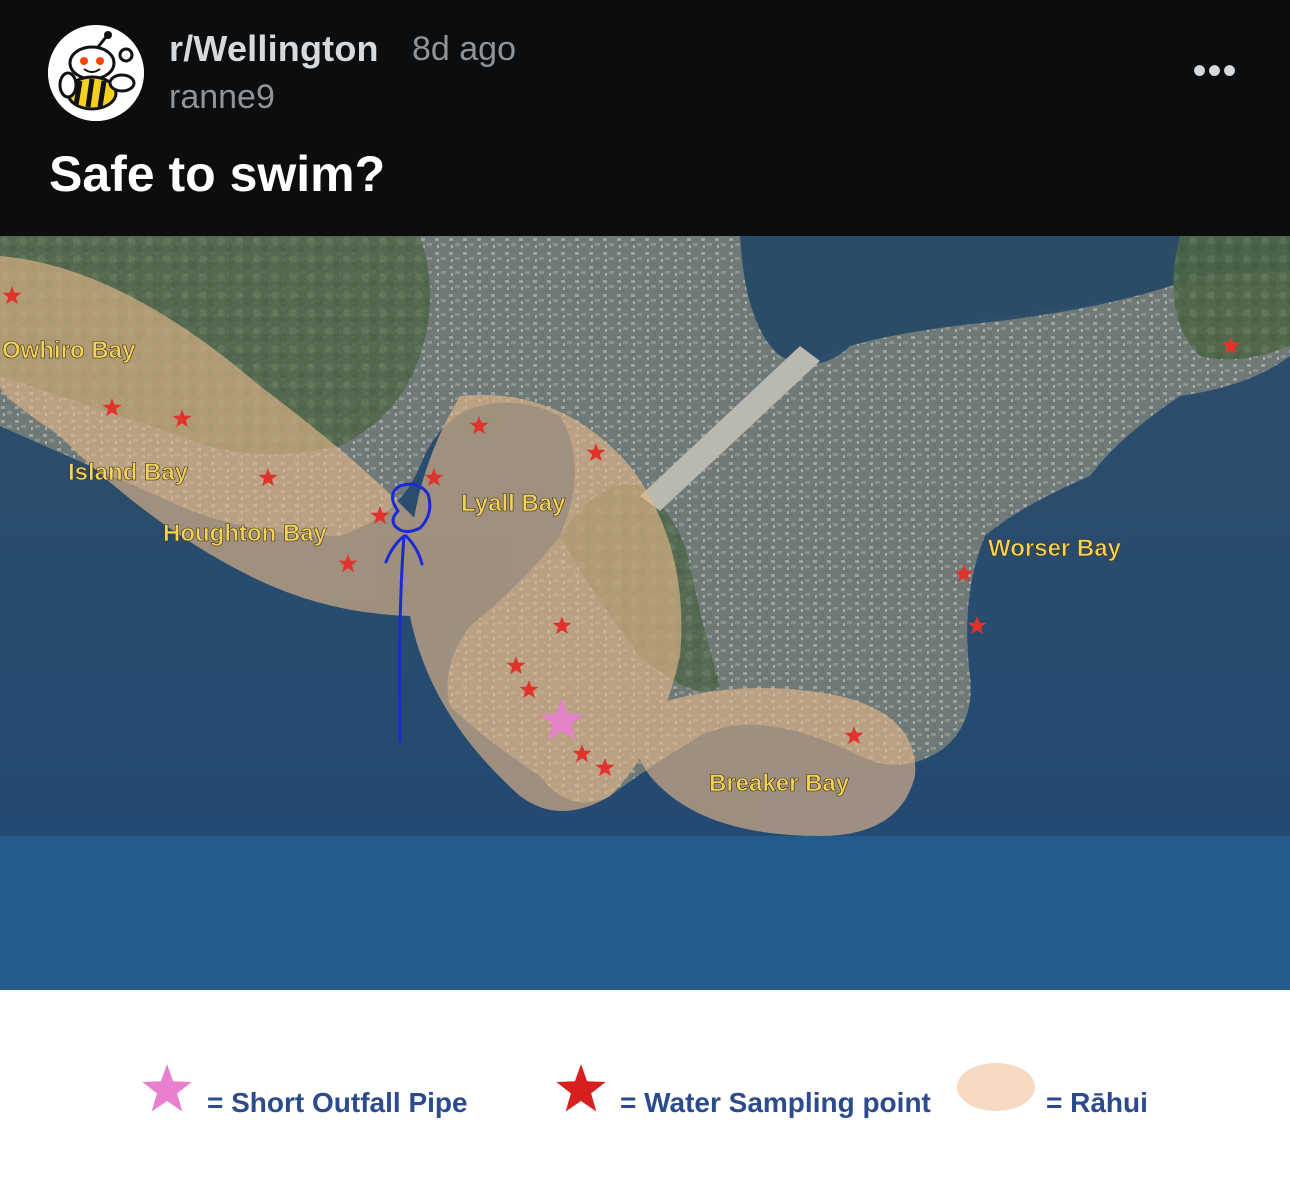  What do you see at coordinates (1055, 548) in the screenshot?
I see `label-worser-bay: Worser Bay` at bounding box center [1055, 548].